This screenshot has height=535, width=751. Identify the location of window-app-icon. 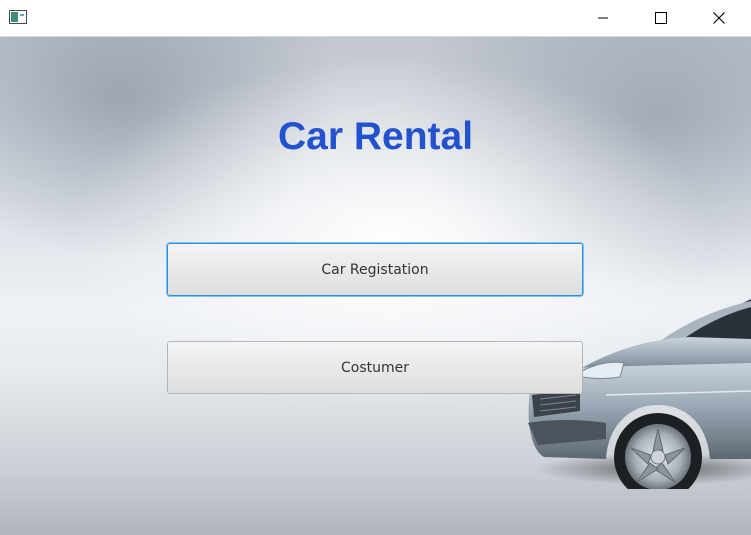
(18, 17).